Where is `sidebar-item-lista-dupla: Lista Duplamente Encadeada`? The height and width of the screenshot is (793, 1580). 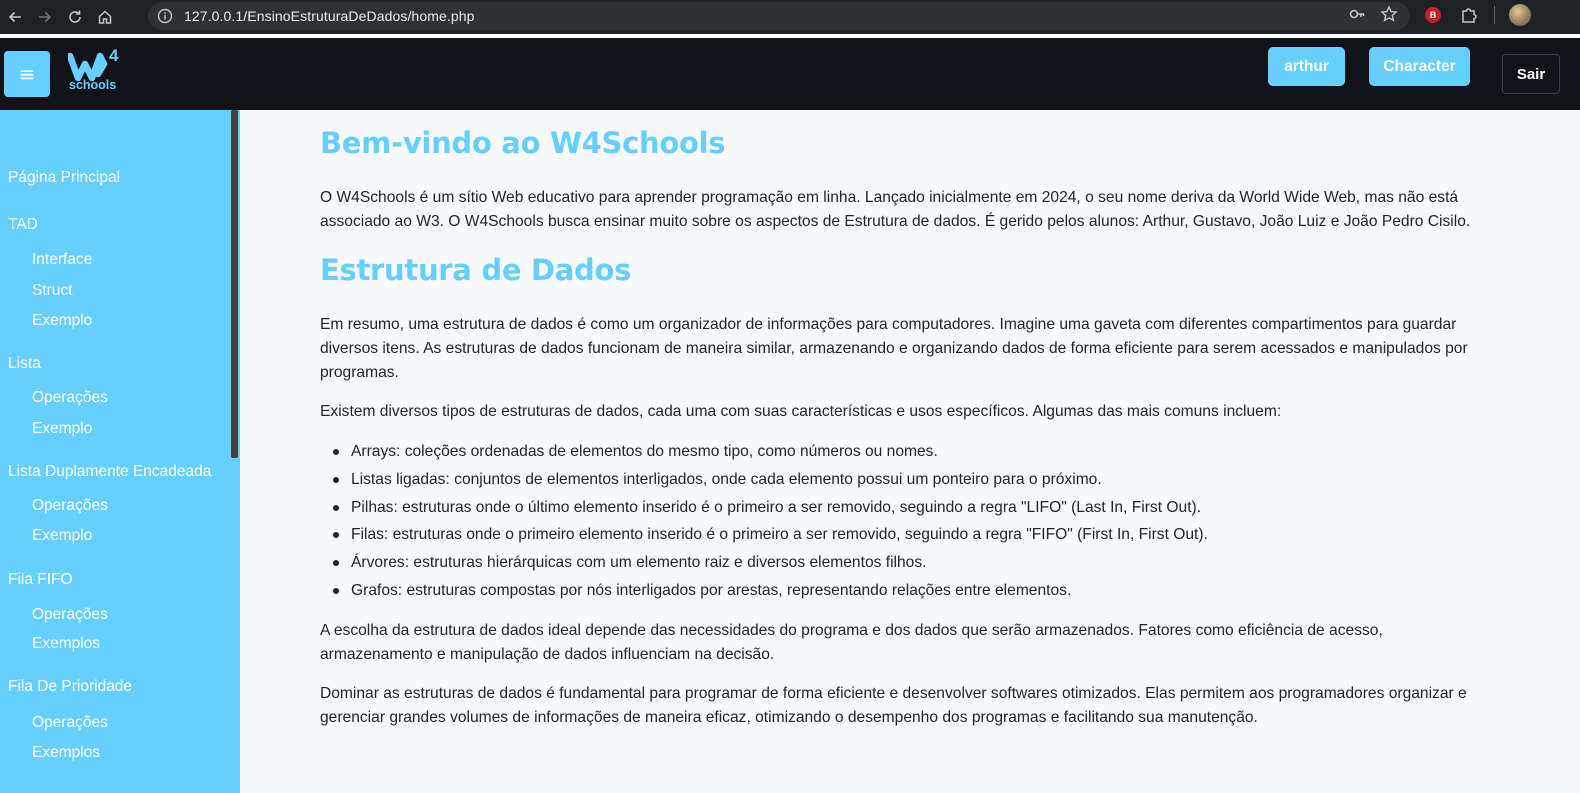 sidebar-item-lista-dupla: Lista Duplamente Encadeada is located at coordinates (109, 472).